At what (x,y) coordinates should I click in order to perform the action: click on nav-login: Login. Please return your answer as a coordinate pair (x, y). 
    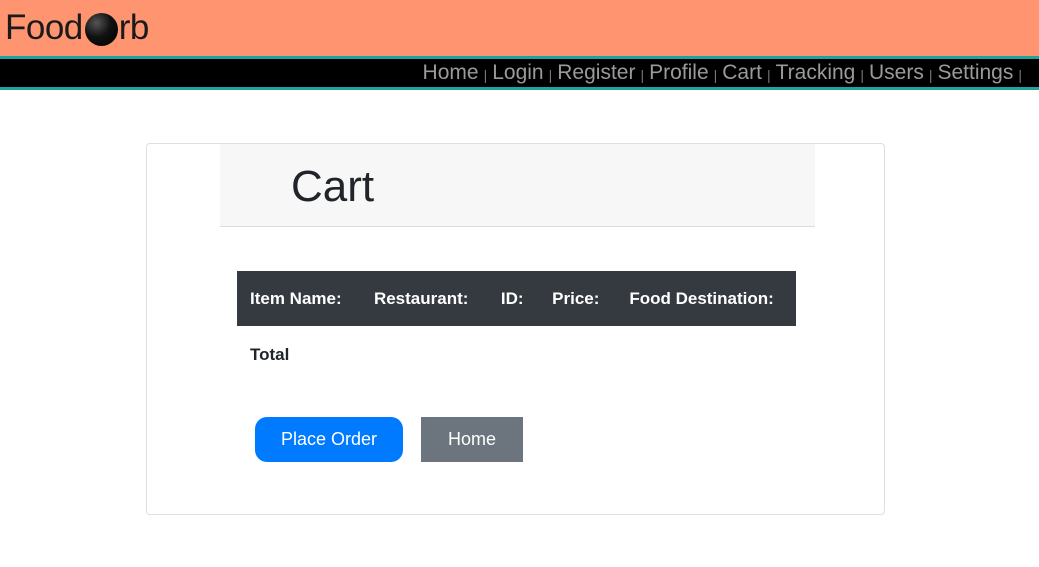
    Looking at the image, I should click on (517, 73).